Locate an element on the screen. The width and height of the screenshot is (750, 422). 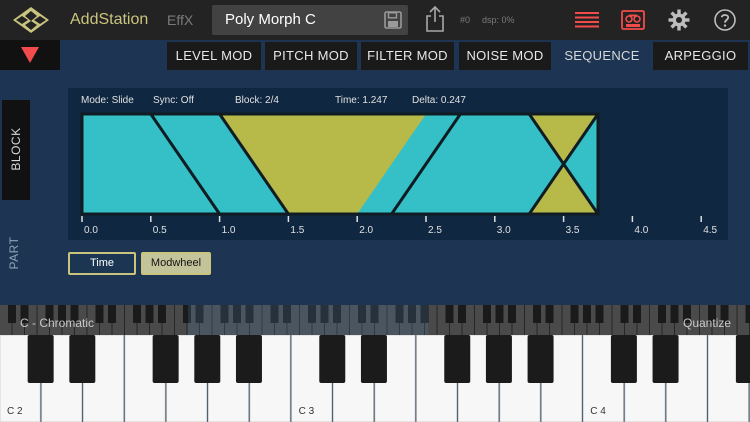
panel-dropdown-button is located at coordinates (30, 55).